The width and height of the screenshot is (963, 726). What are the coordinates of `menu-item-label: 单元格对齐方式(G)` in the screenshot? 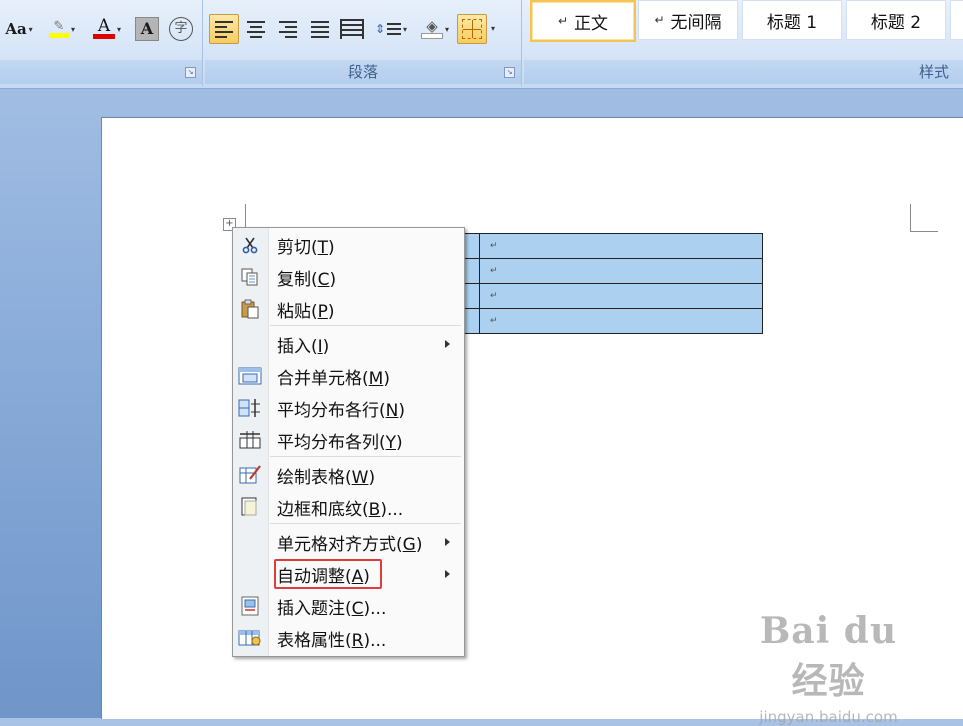 It's located at (350, 544).